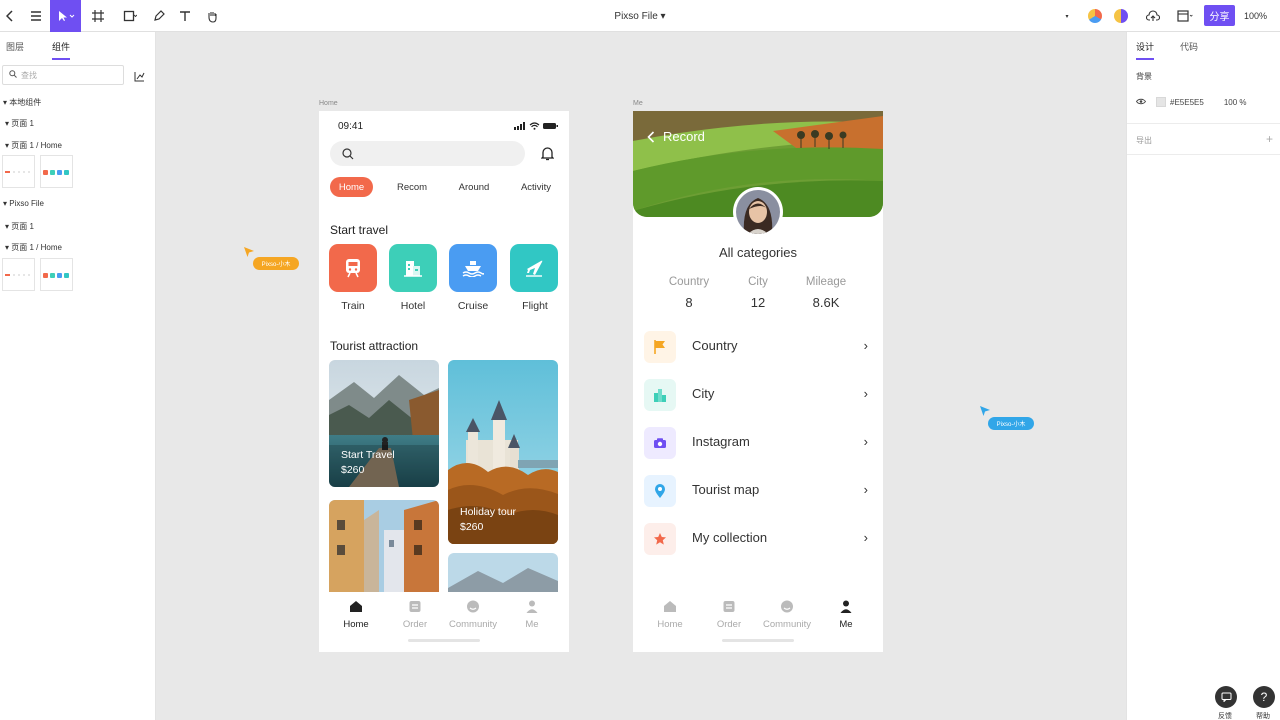 The width and height of the screenshot is (1280, 720). I want to click on top-toolbar: Pixso File ▾ ▾ 分享 100%, so click(640, 16).